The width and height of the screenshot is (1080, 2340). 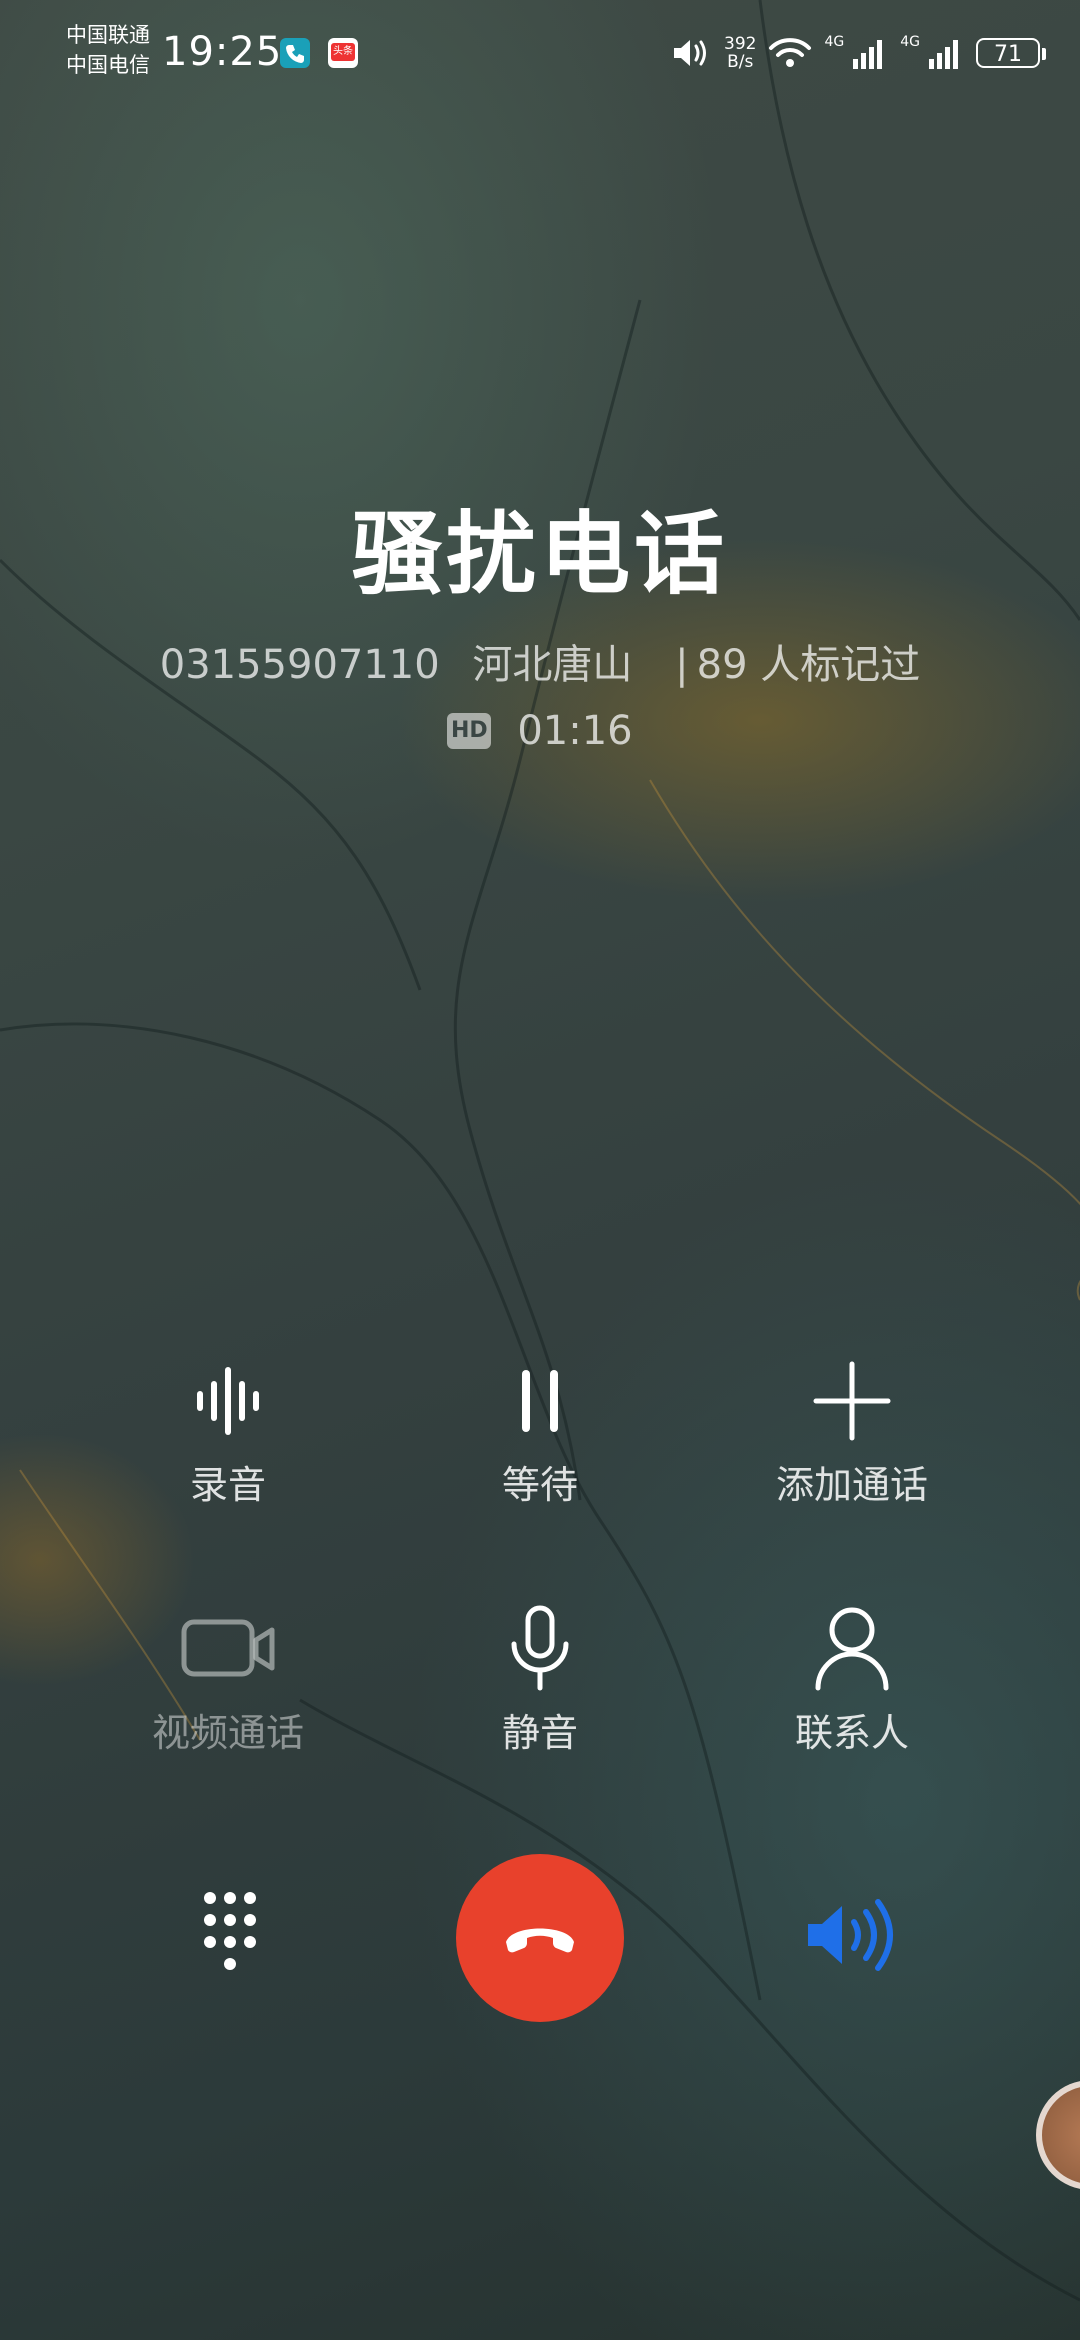 I want to click on mute-label: 静音, so click(x=539, y=1733).